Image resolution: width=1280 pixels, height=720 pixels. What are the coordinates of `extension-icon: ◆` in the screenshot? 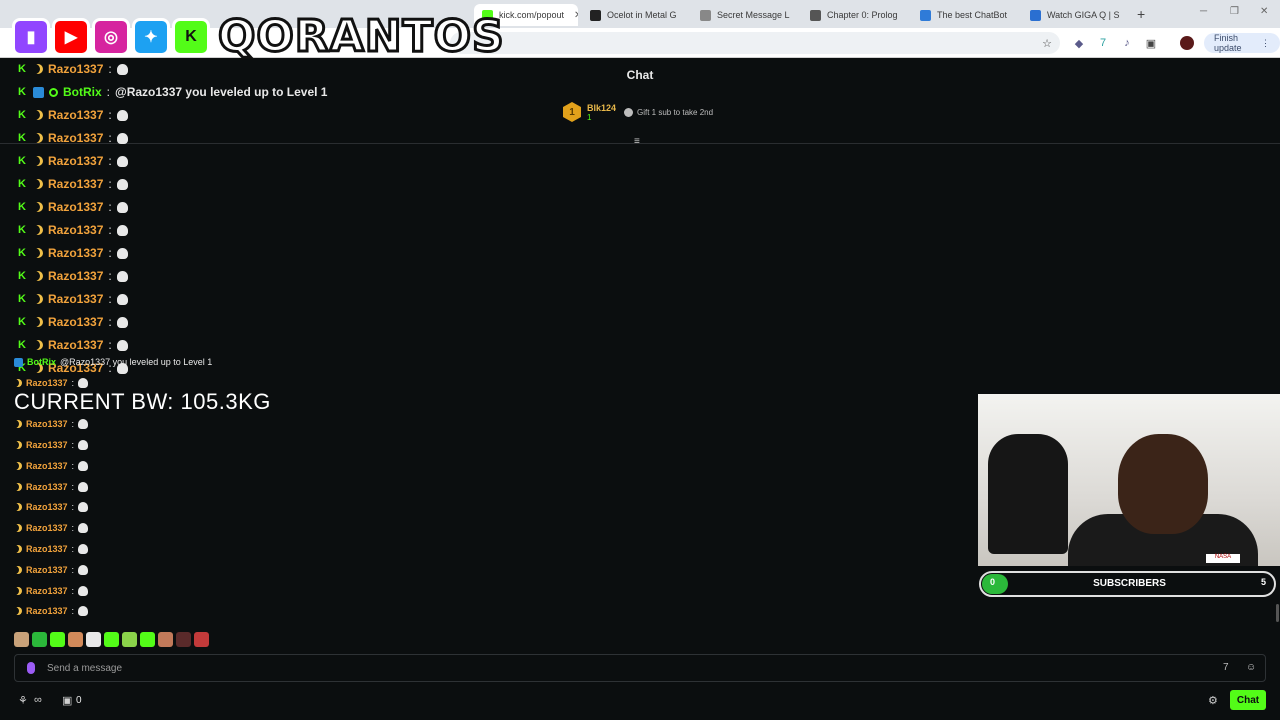 It's located at (1079, 43).